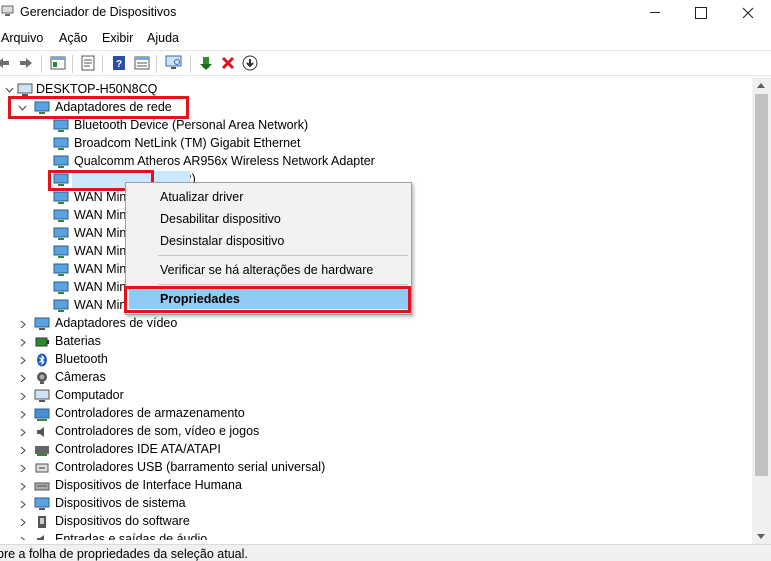  I want to click on scrollbar-thumb, so click(761, 285).